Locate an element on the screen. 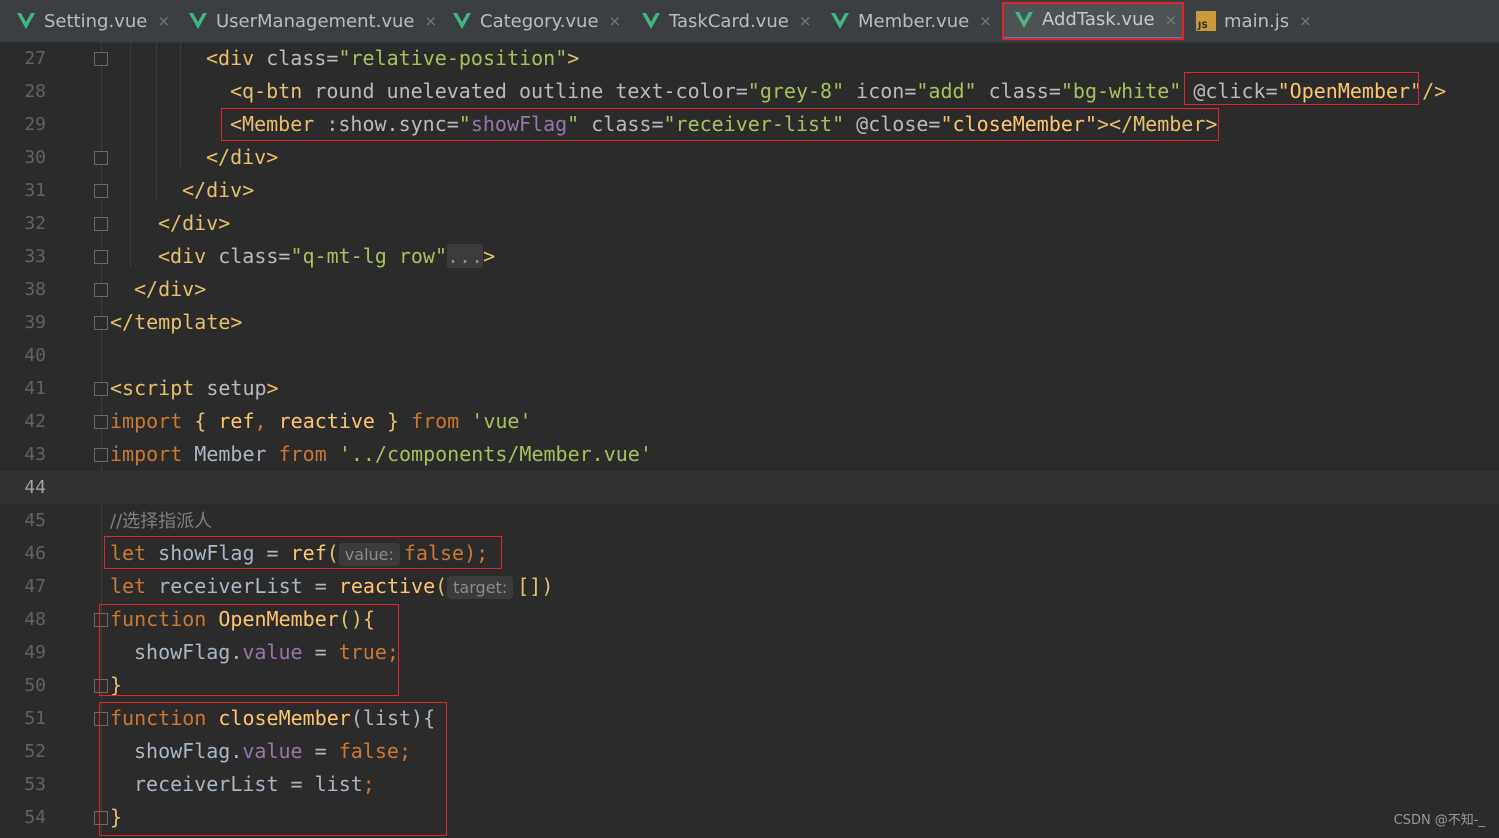 The width and height of the screenshot is (1499, 838). tab-taskcard-vue: TaskCard.vue × is located at coordinates (726, 21).